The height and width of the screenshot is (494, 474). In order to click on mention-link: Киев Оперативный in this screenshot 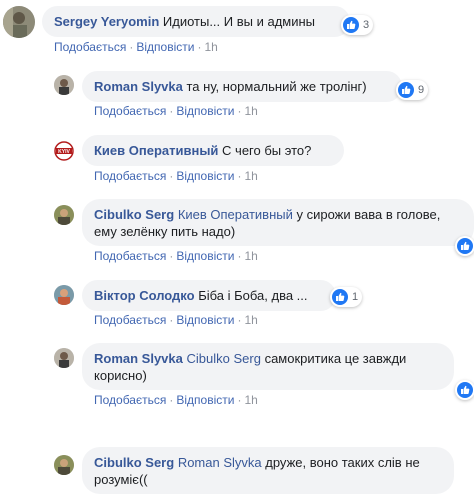, I will do `click(235, 214)`.